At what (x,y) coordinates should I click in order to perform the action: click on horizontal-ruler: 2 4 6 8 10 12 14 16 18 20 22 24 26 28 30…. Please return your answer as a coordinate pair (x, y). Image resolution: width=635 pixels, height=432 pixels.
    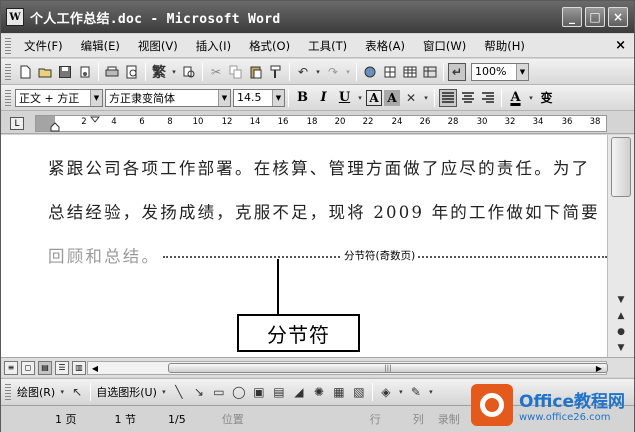
    Looking at the image, I should click on (321, 123).